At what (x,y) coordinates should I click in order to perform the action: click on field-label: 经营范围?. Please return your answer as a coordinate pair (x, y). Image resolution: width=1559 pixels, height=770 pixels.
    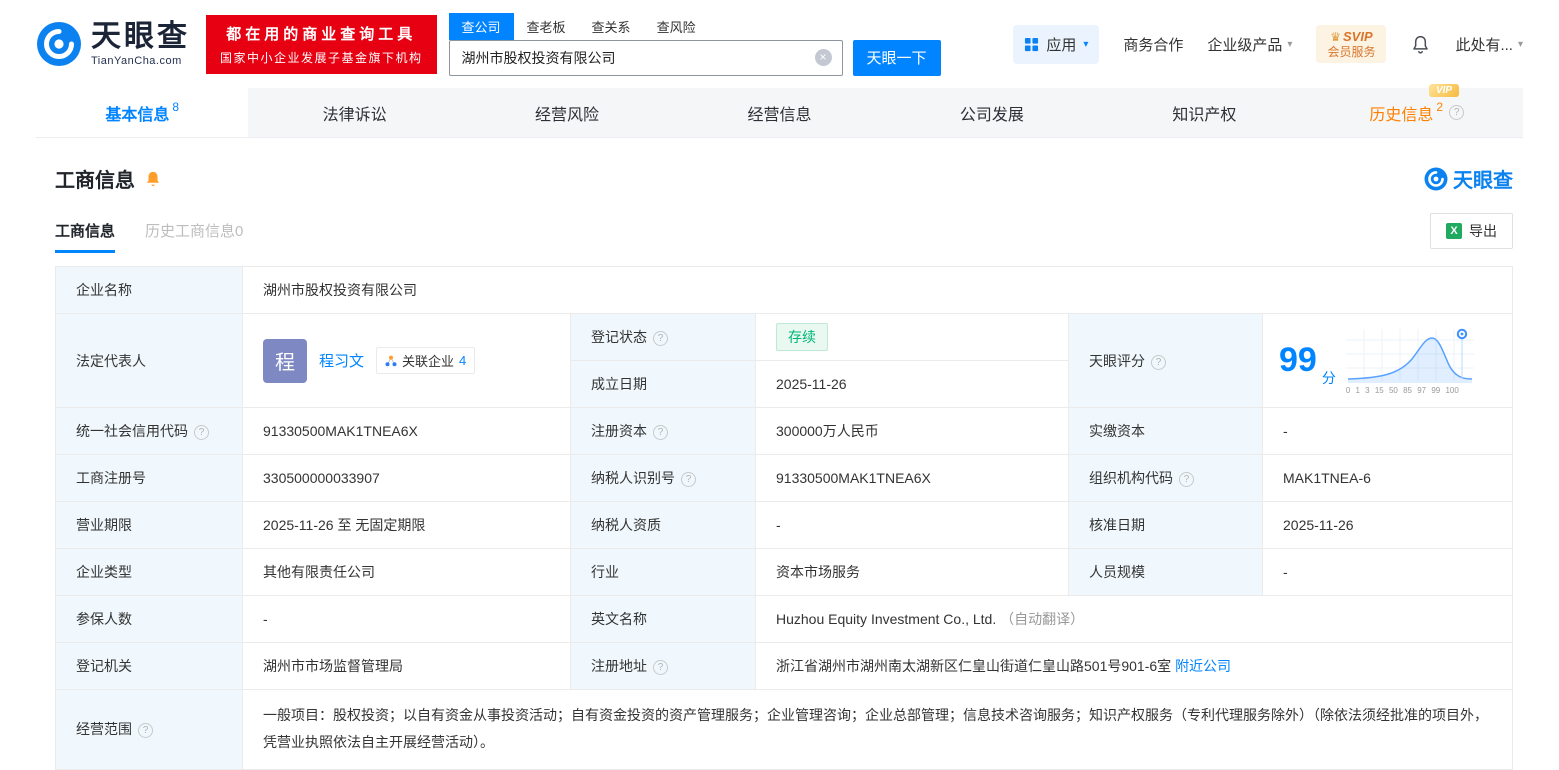
    Looking at the image, I should click on (149, 729).